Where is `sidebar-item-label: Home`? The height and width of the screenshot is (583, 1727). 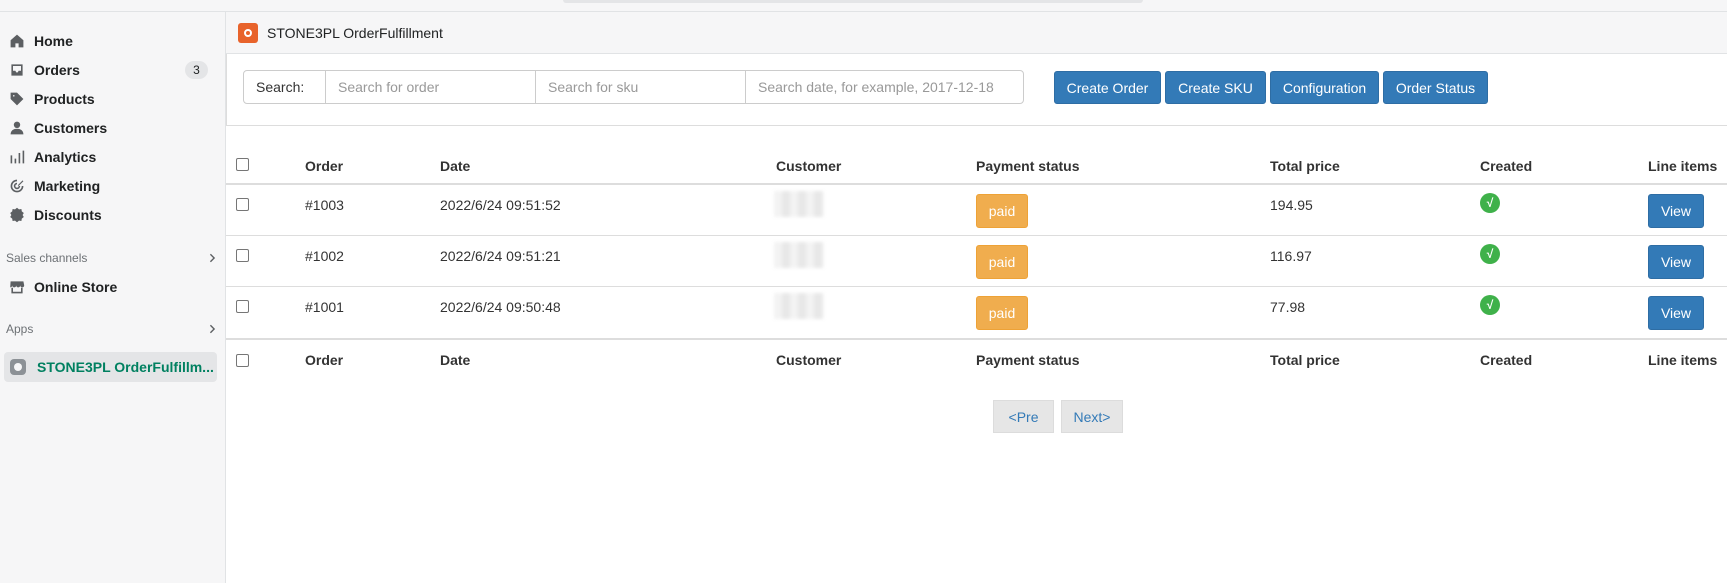 sidebar-item-label: Home is located at coordinates (53, 40).